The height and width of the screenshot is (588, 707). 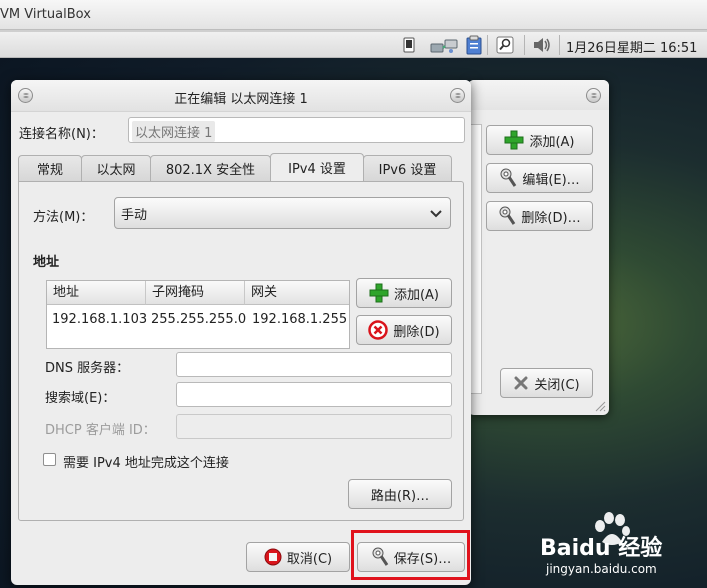 What do you see at coordinates (99, 319) in the screenshot?
I see `table-cell-address: 192.168.1.103` at bounding box center [99, 319].